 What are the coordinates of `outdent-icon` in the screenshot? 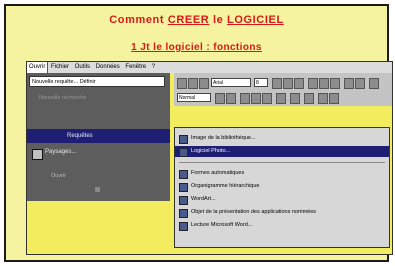 It's located at (334, 98).